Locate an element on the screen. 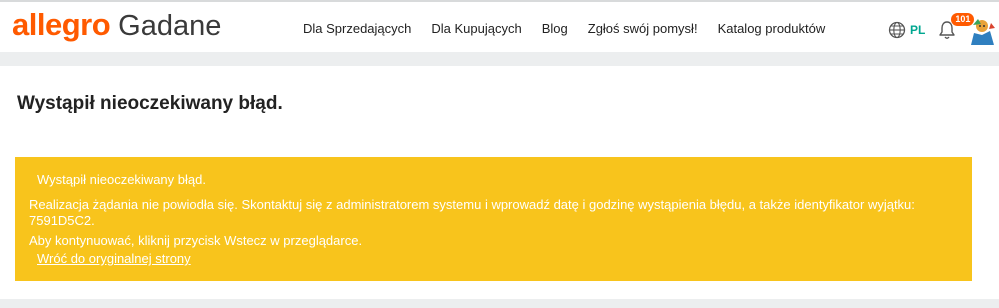 The image size is (999, 308). alert-heading: Wystąpił nieoczekiwany błąd. is located at coordinates (121, 179).